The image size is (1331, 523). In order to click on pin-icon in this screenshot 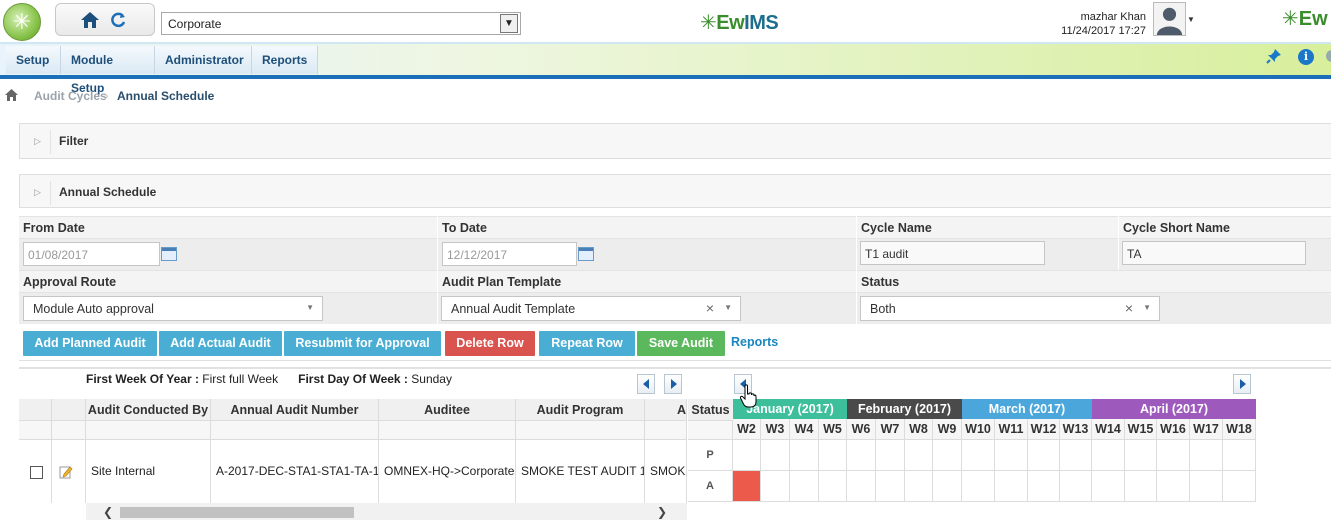, I will do `click(1274, 56)`.